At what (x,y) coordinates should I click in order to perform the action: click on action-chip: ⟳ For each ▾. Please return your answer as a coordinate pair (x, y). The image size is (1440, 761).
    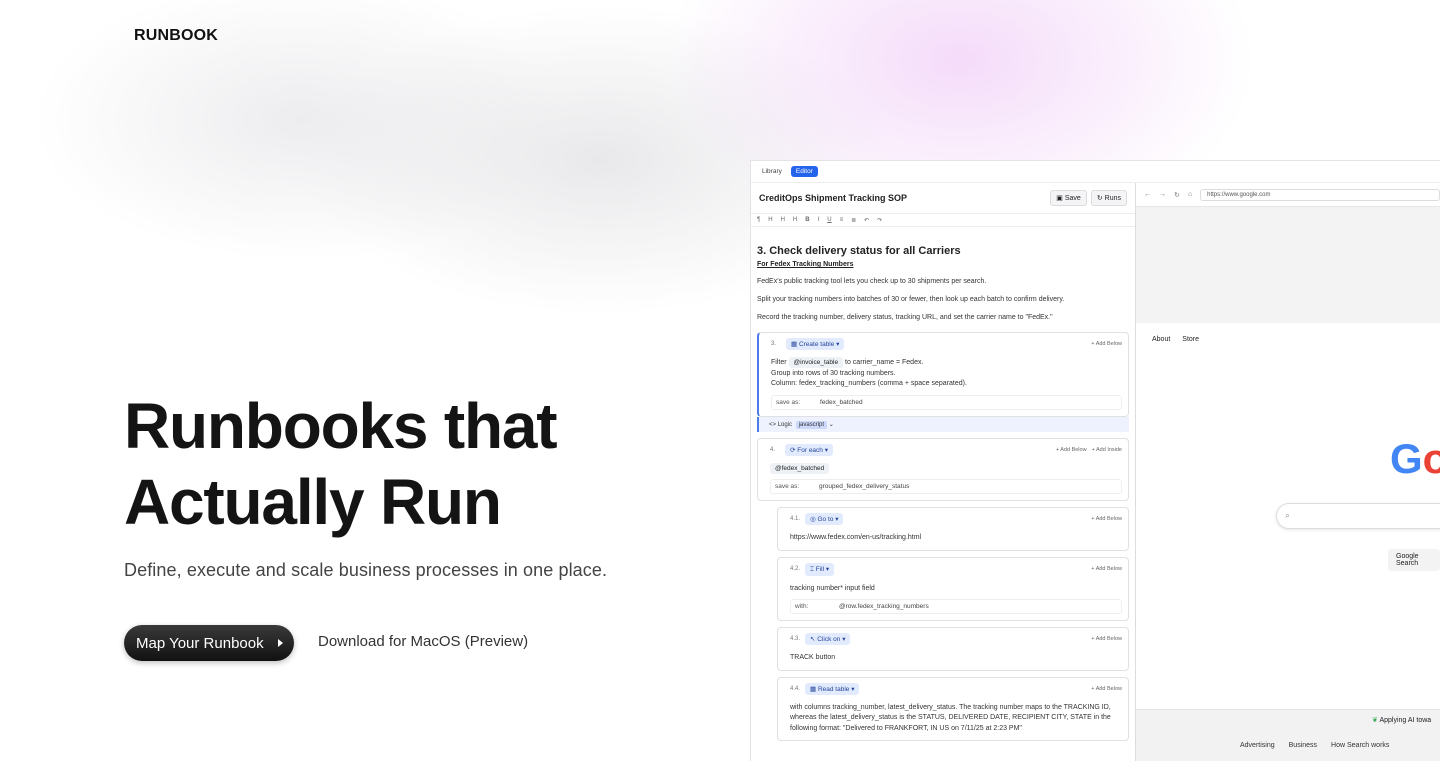
    Looking at the image, I should click on (809, 449).